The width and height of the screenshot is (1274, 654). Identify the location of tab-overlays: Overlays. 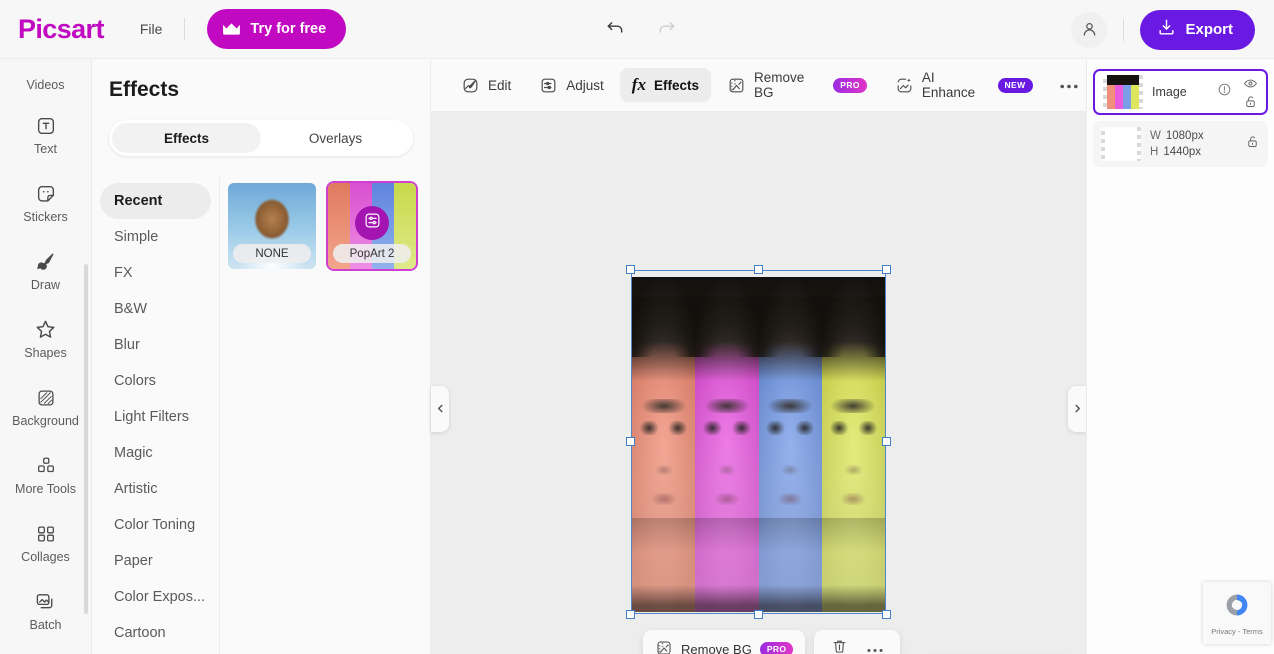
(335, 138).